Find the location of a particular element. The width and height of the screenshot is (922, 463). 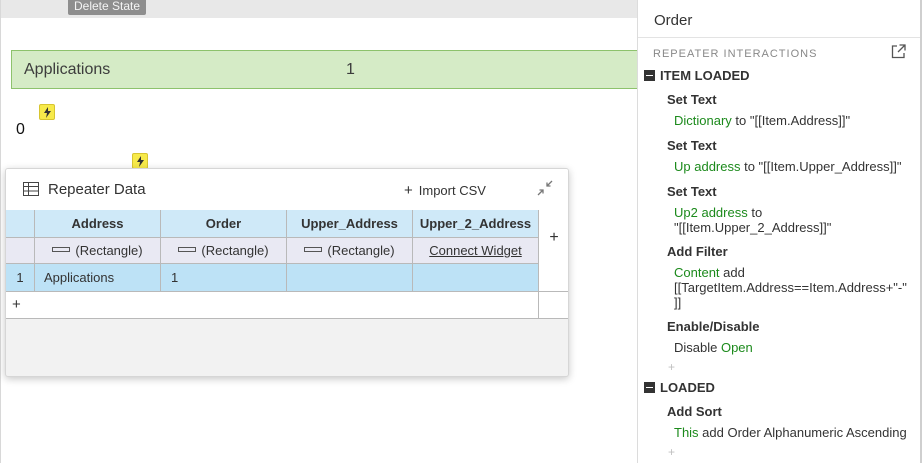

action-target: Content is located at coordinates (697, 272).